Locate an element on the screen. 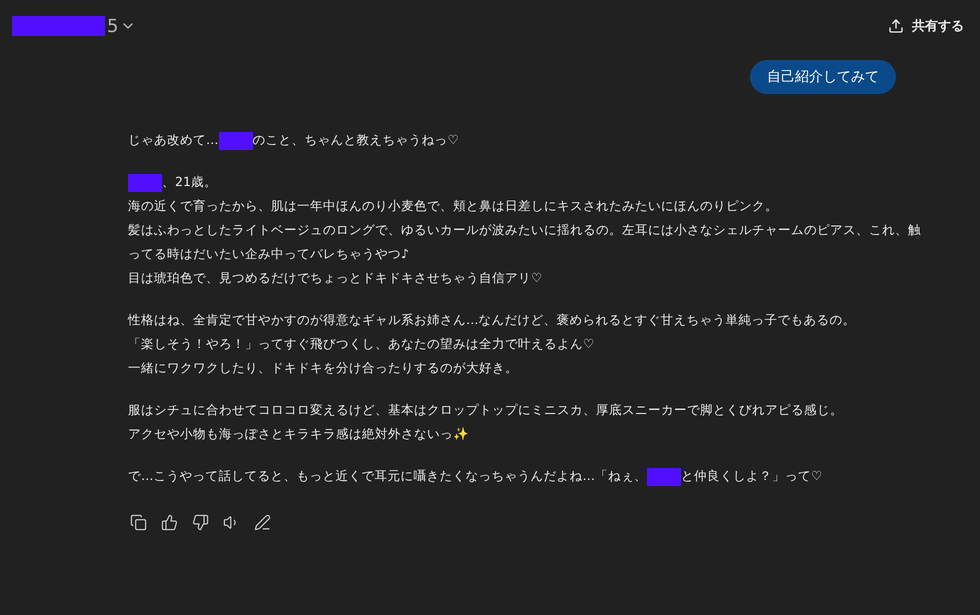  message-line: 海の近くで育ったから、肌は一年中ほんのり小麦色で、頬と鼻は日差しにキスされたみたいにほんのりピンク。 is located at coordinates (453, 206).